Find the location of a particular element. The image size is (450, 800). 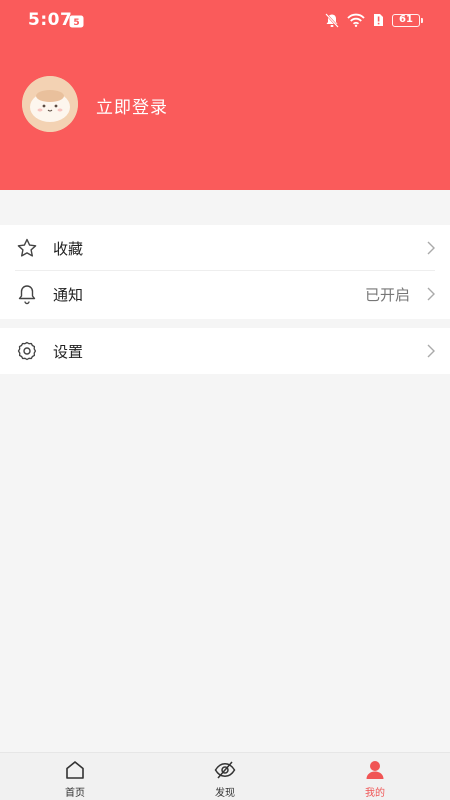

bottom-nav: 首页 发现 我的 is located at coordinates (225, 776).